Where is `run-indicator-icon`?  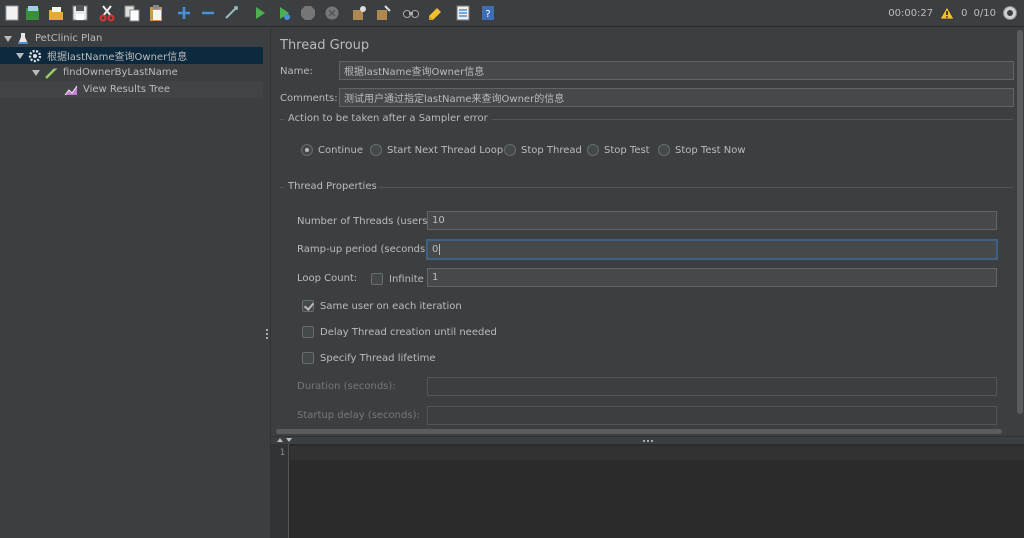 run-indicator-icon is located at coordinates (1010, 13).